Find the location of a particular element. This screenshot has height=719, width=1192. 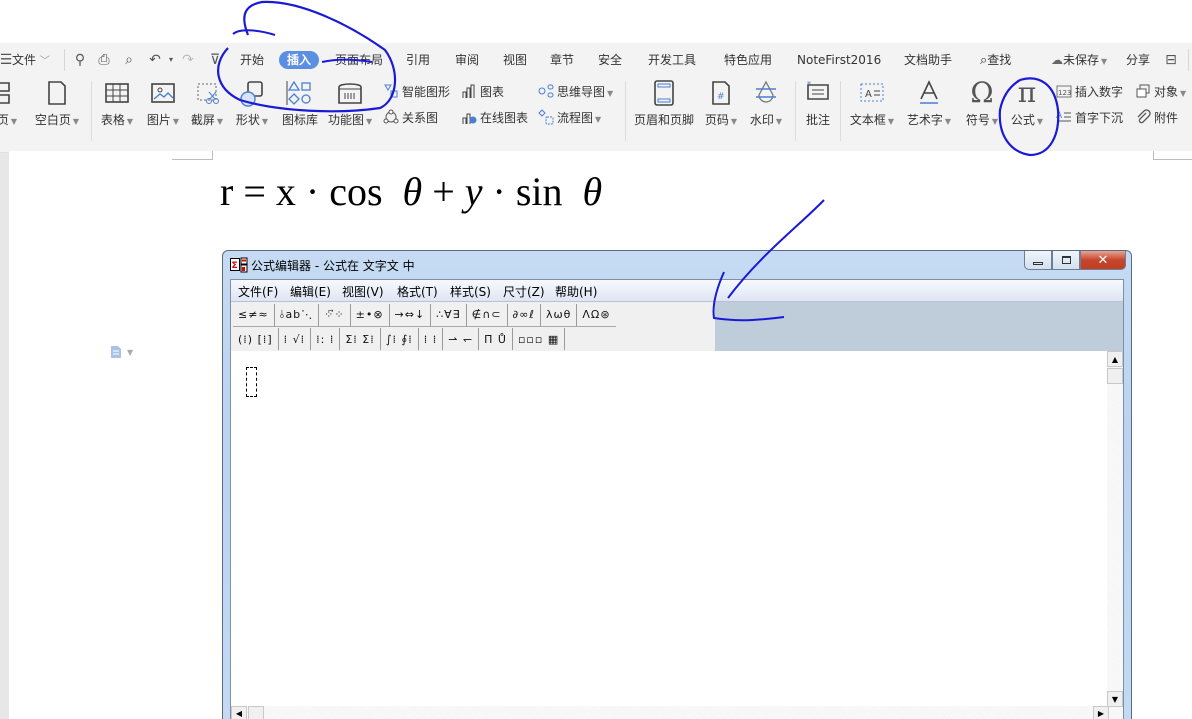

fence-templates-button: (⁞) [⁞] is located at coordinates (256, 339).